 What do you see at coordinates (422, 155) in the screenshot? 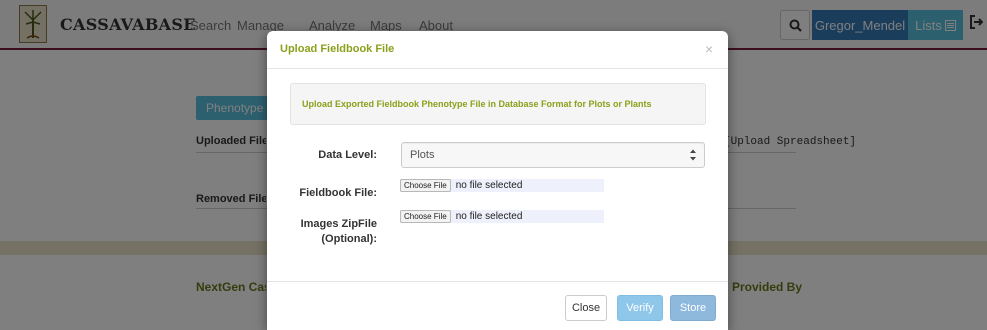
I see `data-level-value: Plots` at bounding box center [422, 155].